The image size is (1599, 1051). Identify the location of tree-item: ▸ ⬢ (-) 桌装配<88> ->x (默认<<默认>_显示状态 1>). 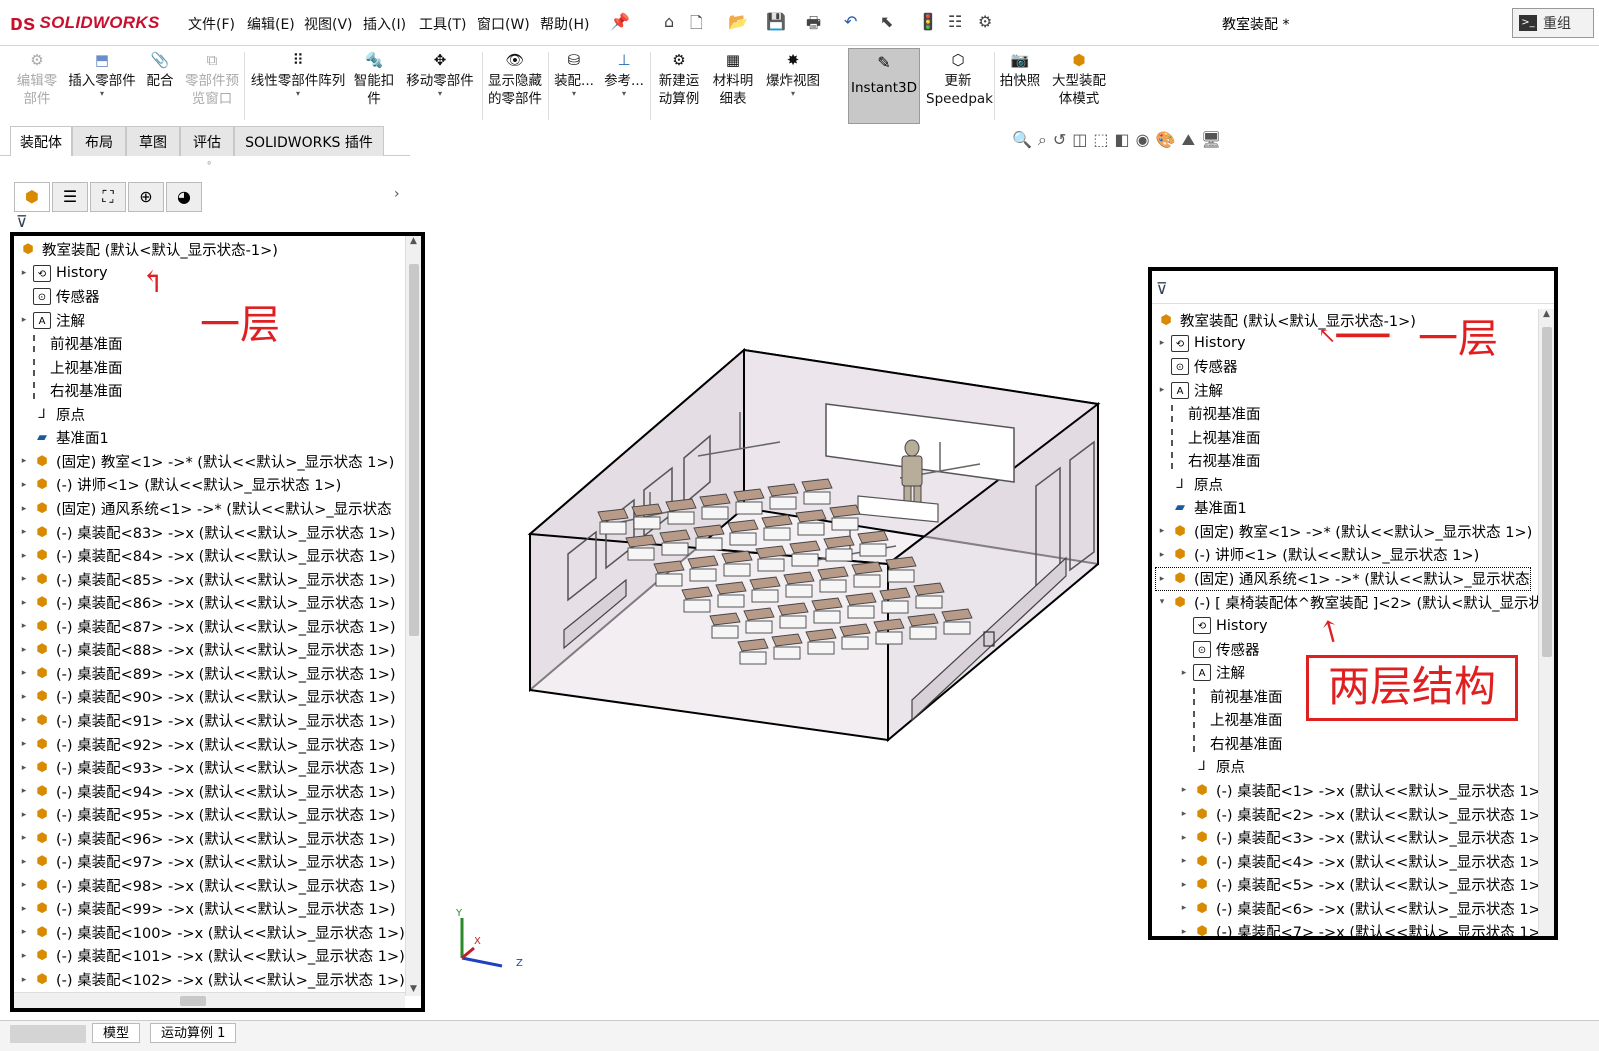
(207, 650).